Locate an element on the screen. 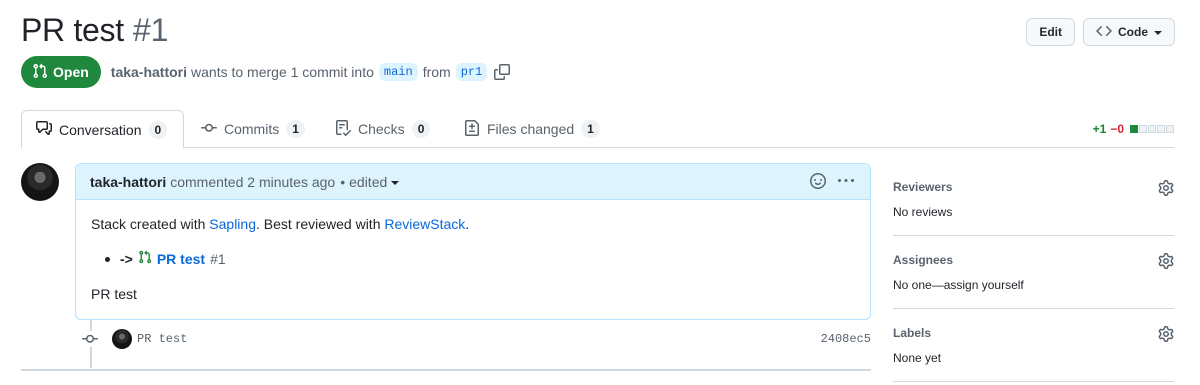 The image size is (1200, 385). from-text: from is located at coordinates (436, 72).